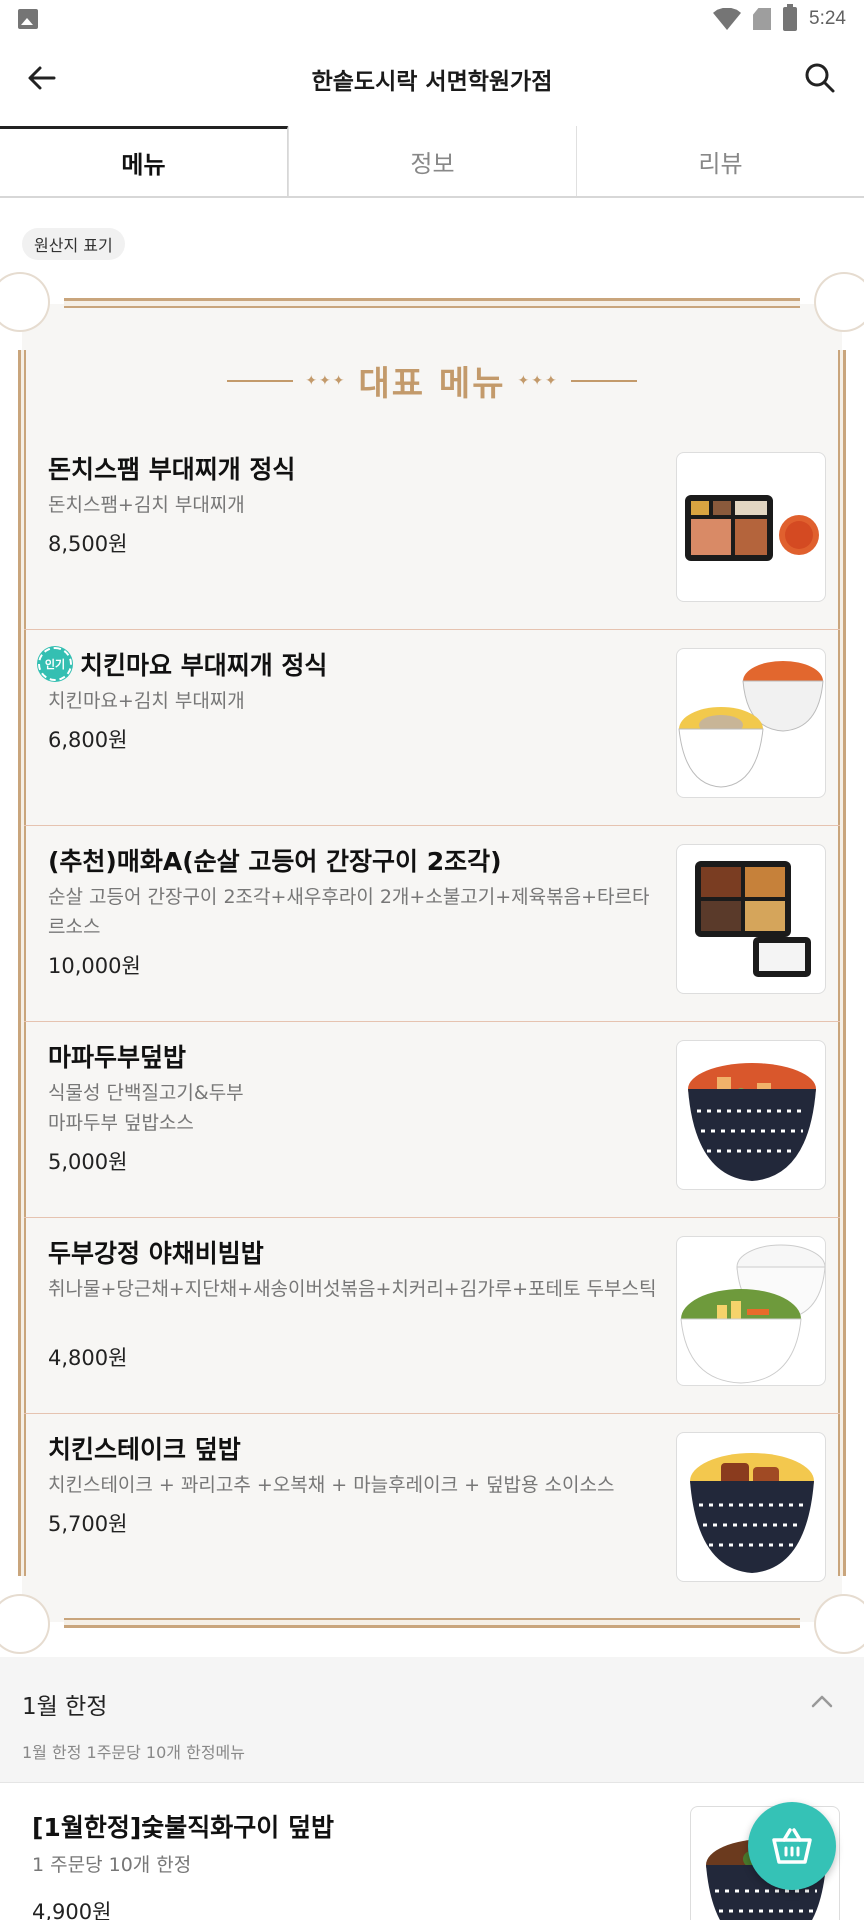 Image resolution: width=864 pixels, height=1920 pixels. I want to click on store-title: 한솥도시락 서면학원가점, so click(432, 82).